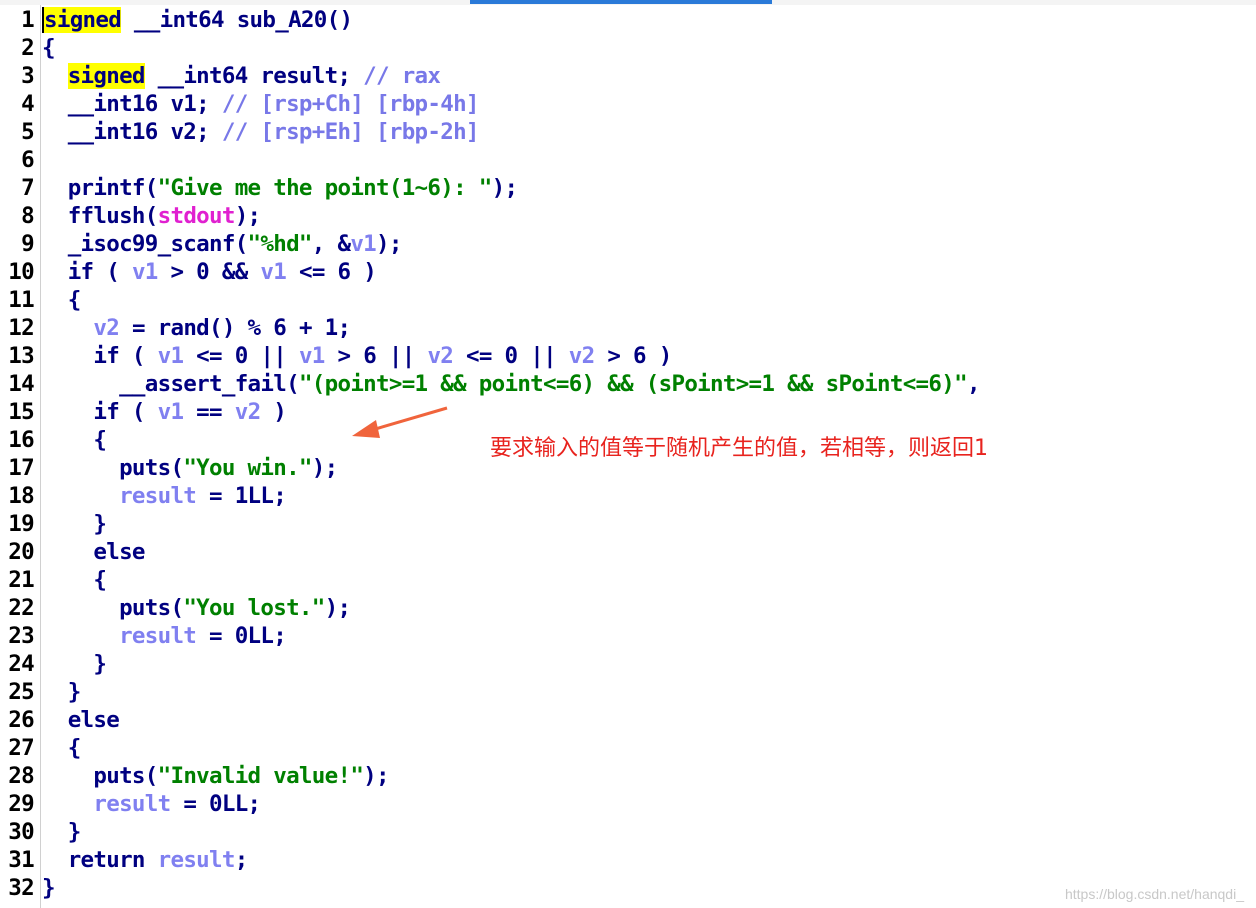  Describe the element at coordinates (402, 76) in the screenshot. I see `code-token: // rax` at that location.